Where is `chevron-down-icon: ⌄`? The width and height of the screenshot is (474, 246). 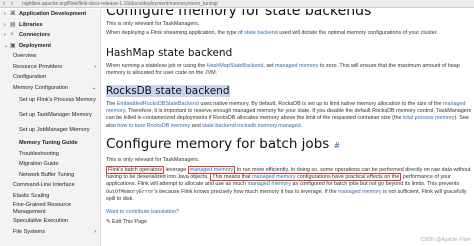
chevron-down-icon: ⌄ is located at coordinates (93, 87).